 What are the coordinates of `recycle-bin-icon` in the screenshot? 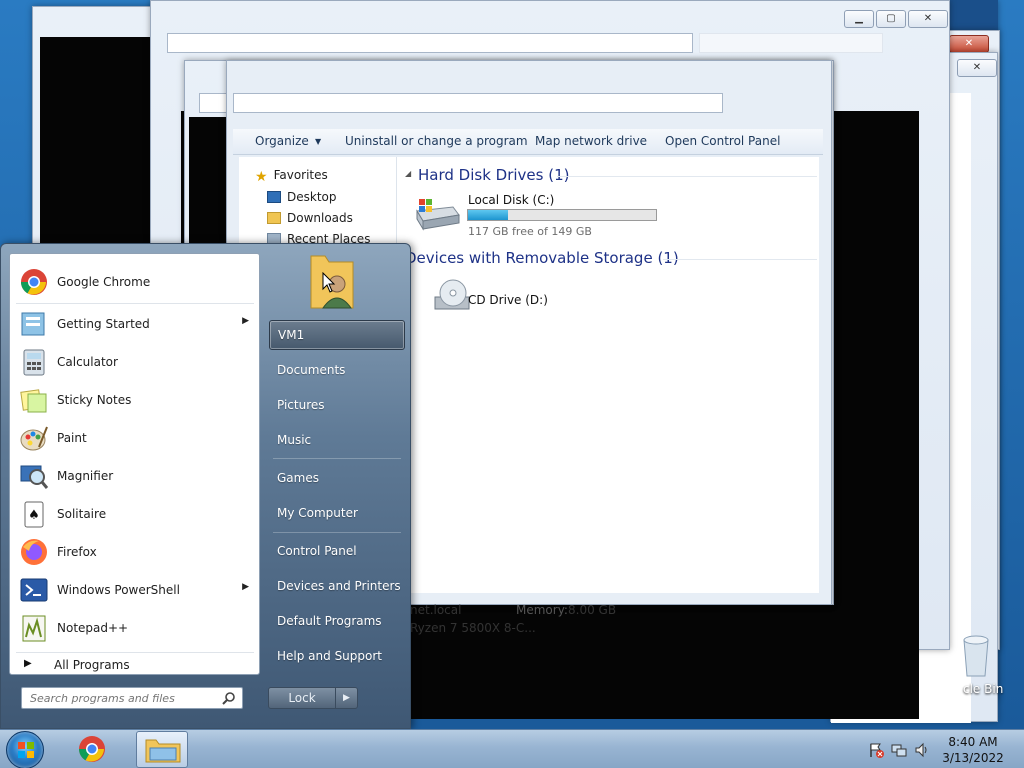 It's located at (976, 654).